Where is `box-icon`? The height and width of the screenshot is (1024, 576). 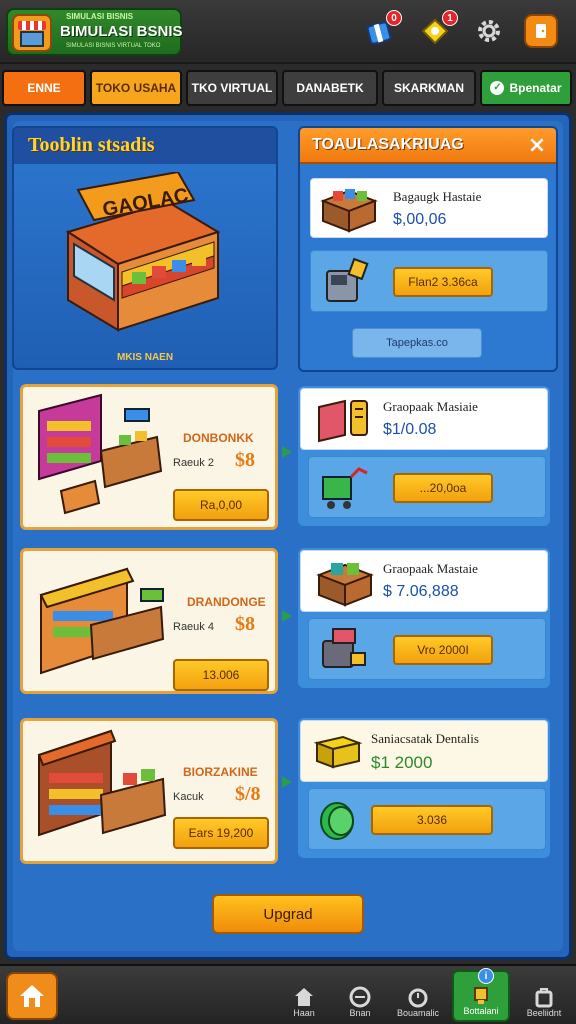 box-icon is located at coordinates (338, 752).